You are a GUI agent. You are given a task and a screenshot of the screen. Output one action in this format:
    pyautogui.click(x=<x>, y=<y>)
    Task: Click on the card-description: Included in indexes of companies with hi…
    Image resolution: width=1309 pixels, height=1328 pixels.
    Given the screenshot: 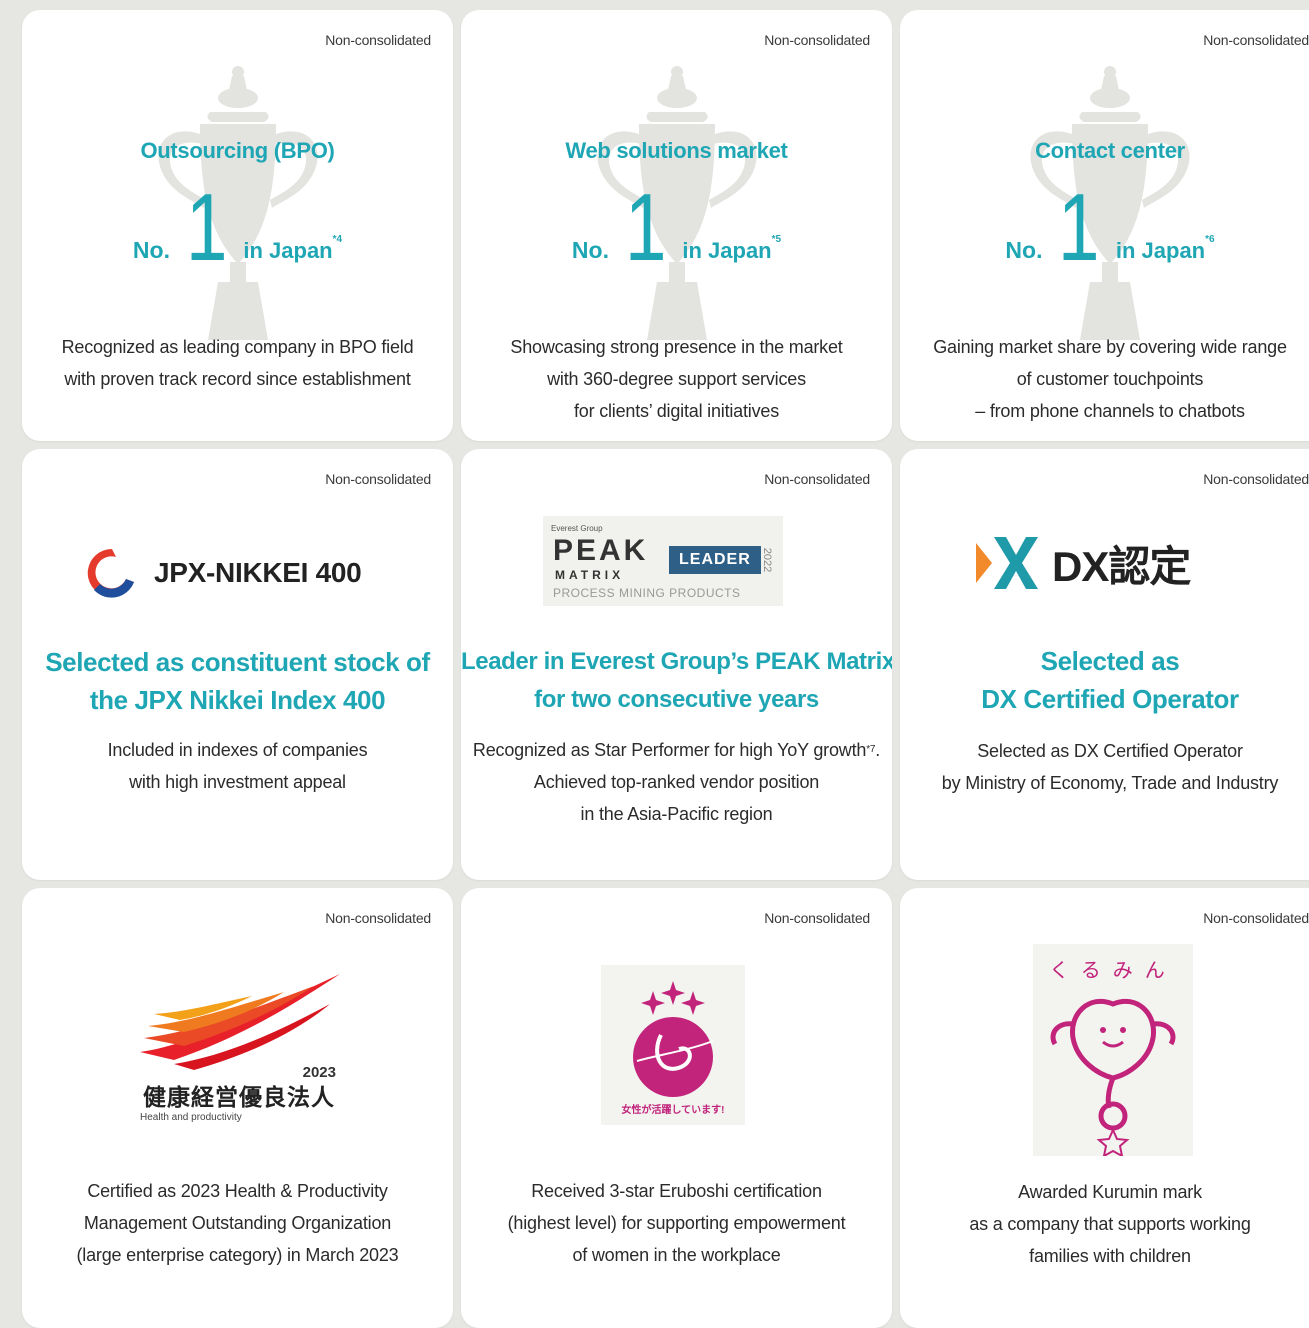 What is the action you would take?
    pyautogui.click(x=237, y=766)
    